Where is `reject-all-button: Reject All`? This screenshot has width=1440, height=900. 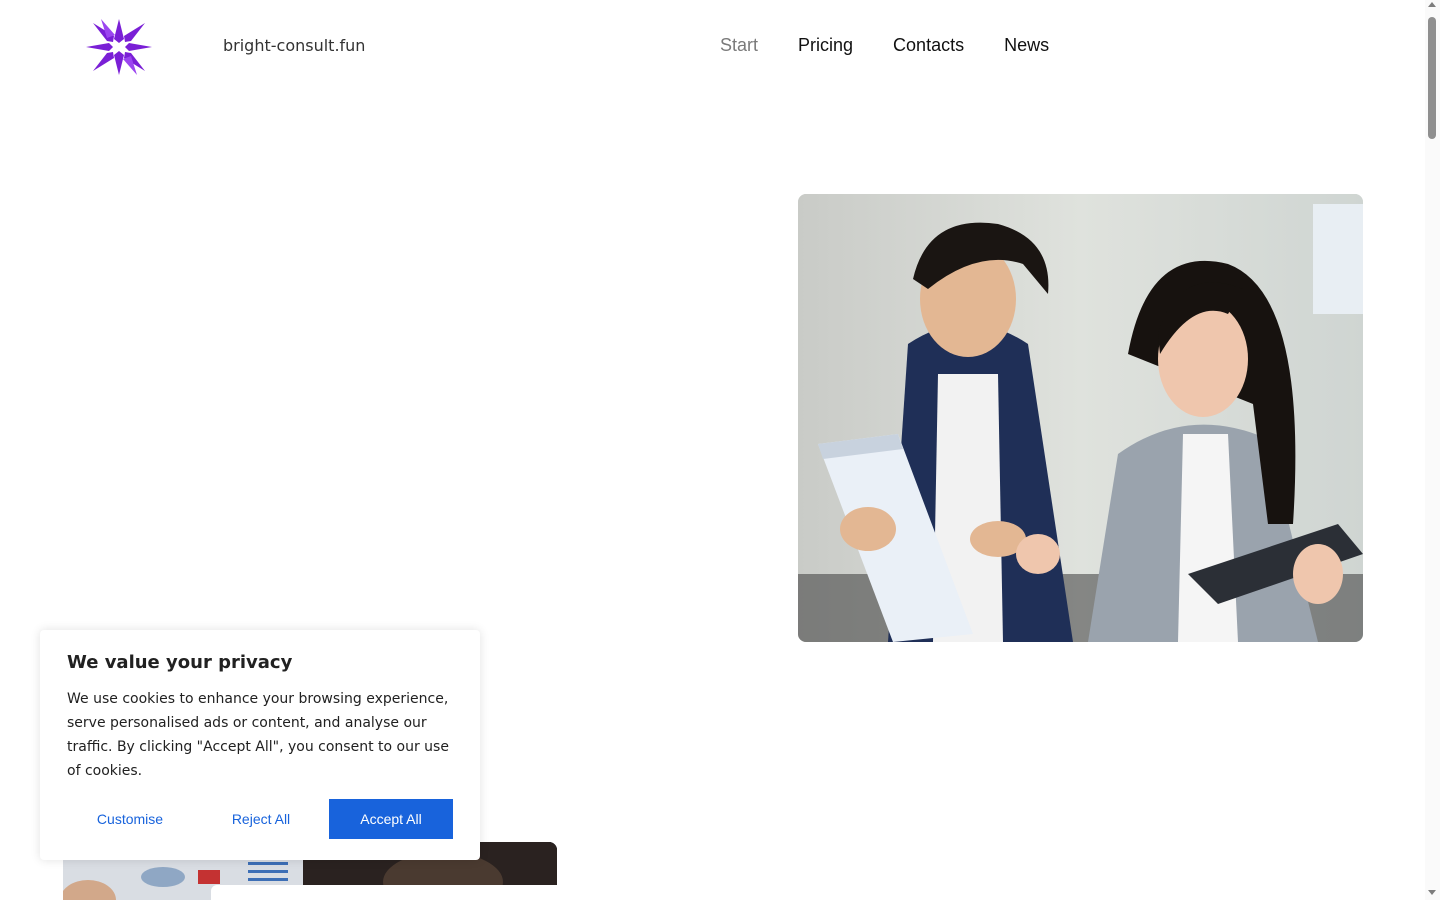 reject-all-button: Reject All is located at coordinates (261, 819).